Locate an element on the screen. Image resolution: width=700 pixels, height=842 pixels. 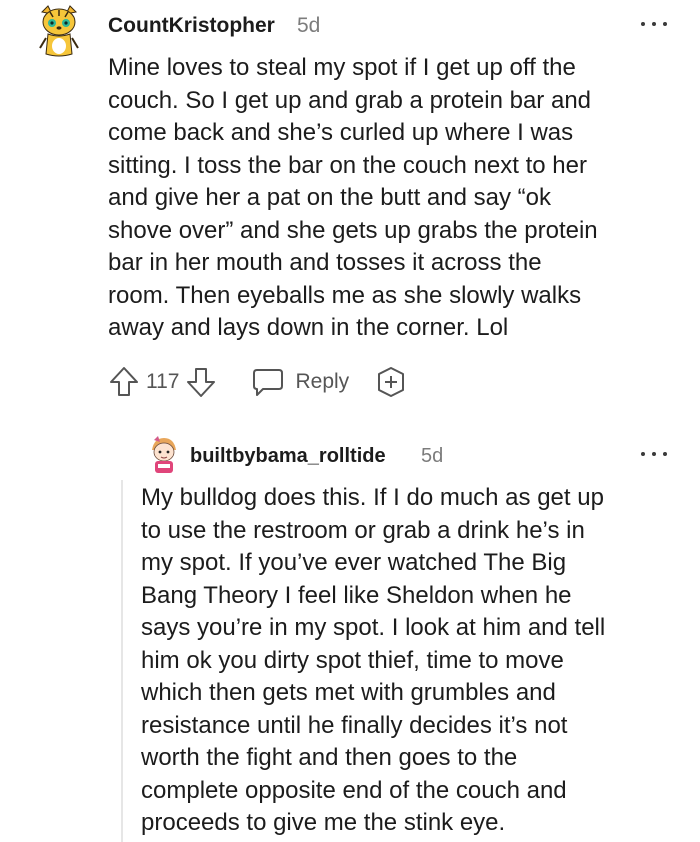
upvote-arrow-icon is located at coordinates (124, 382).